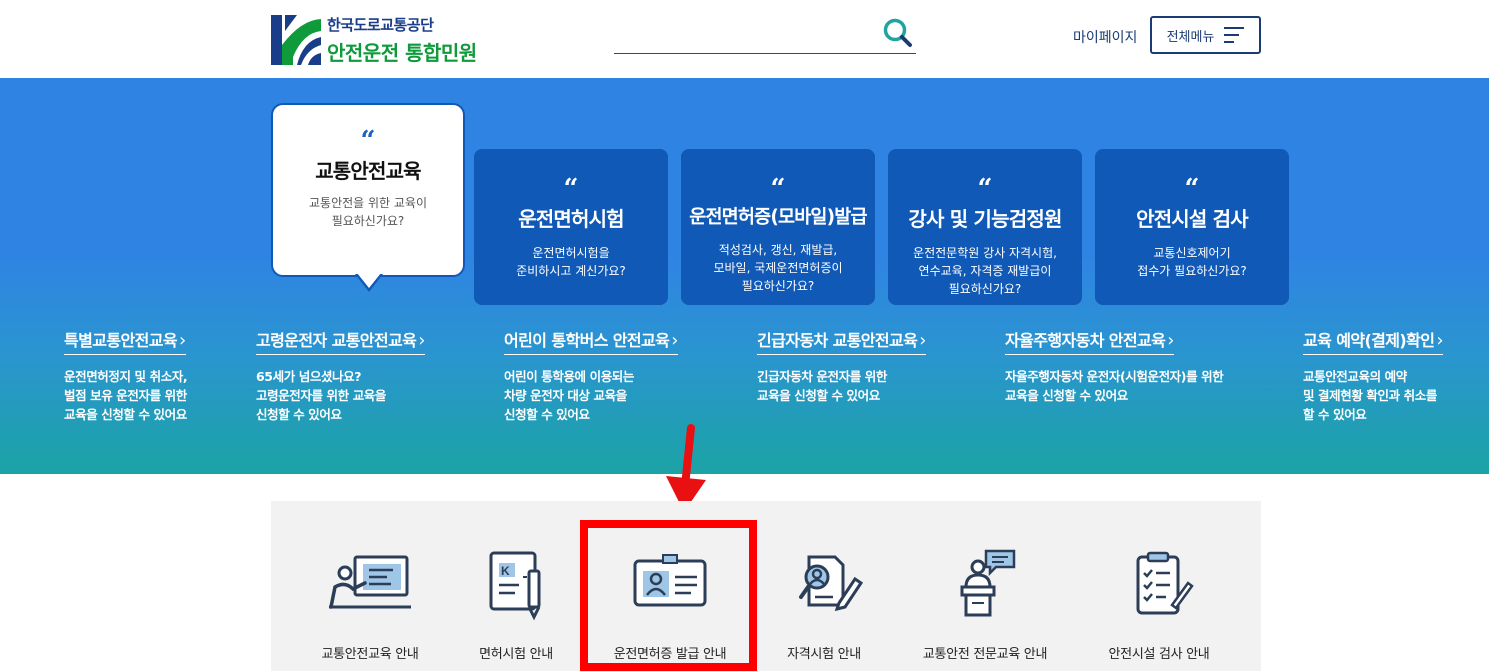 The height and width of the screenshot is (671, 1489). I want to click on highlight-box, so click(668, 595).